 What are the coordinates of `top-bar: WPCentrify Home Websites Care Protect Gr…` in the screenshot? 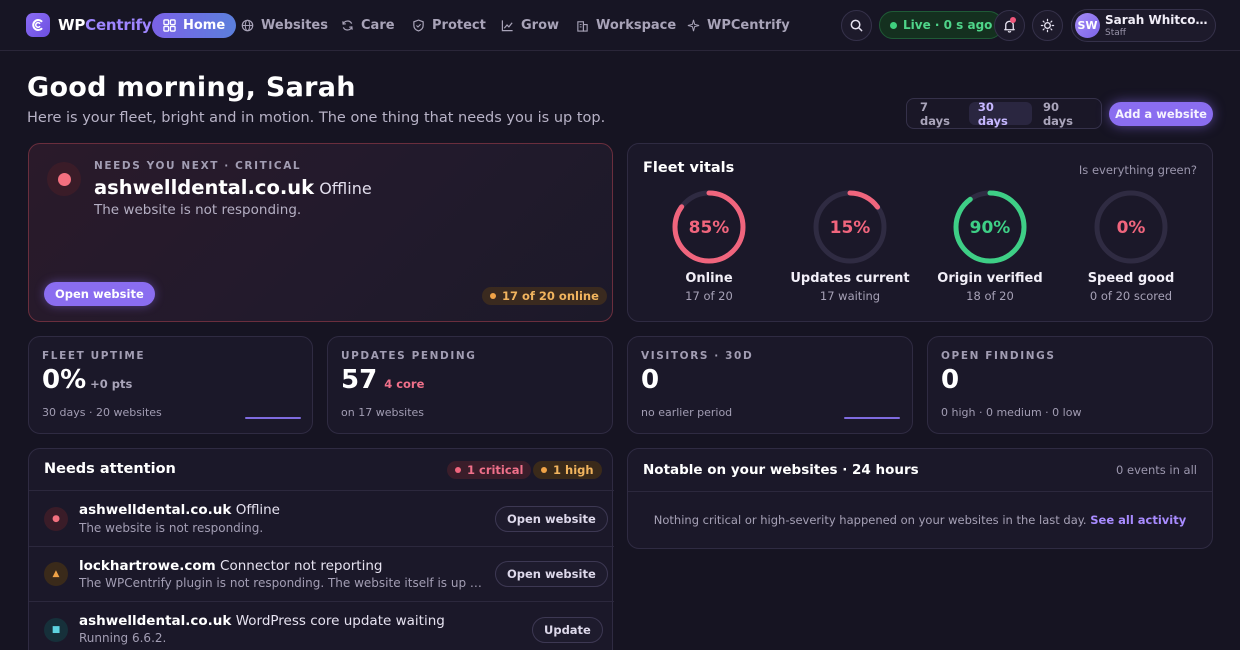 It's located at (620, 25).